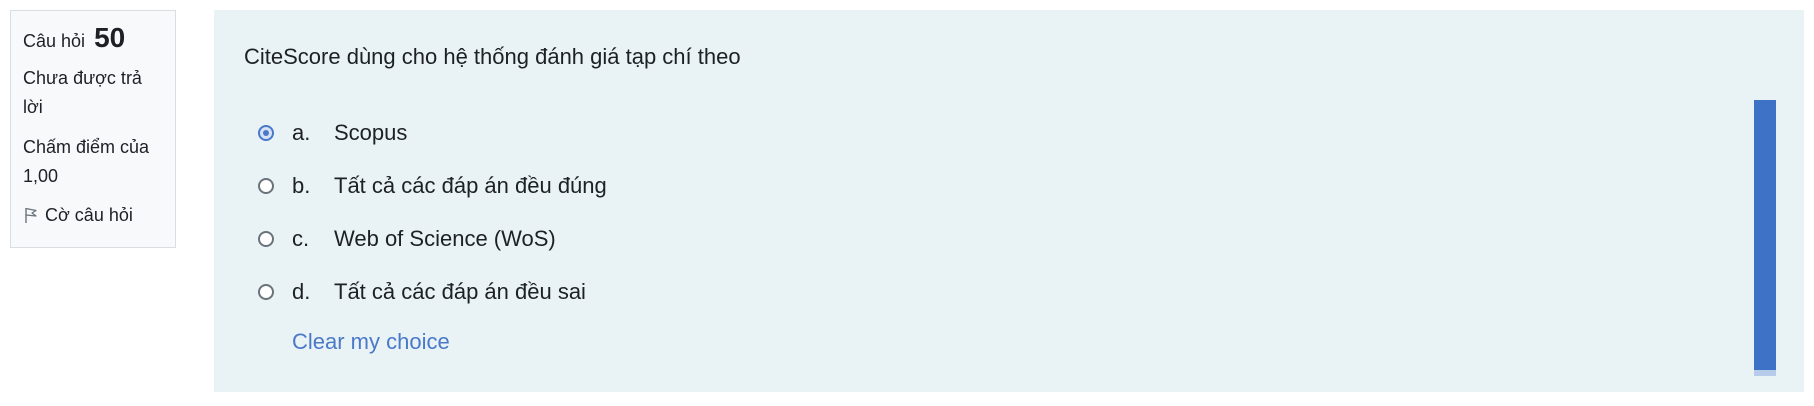 This screenshot has height=406, width=1814. Describe the element at coordinates (470, 185) in the screenshot. I see `answer-label: Tất cả các đáp án đều đúng` at that location.